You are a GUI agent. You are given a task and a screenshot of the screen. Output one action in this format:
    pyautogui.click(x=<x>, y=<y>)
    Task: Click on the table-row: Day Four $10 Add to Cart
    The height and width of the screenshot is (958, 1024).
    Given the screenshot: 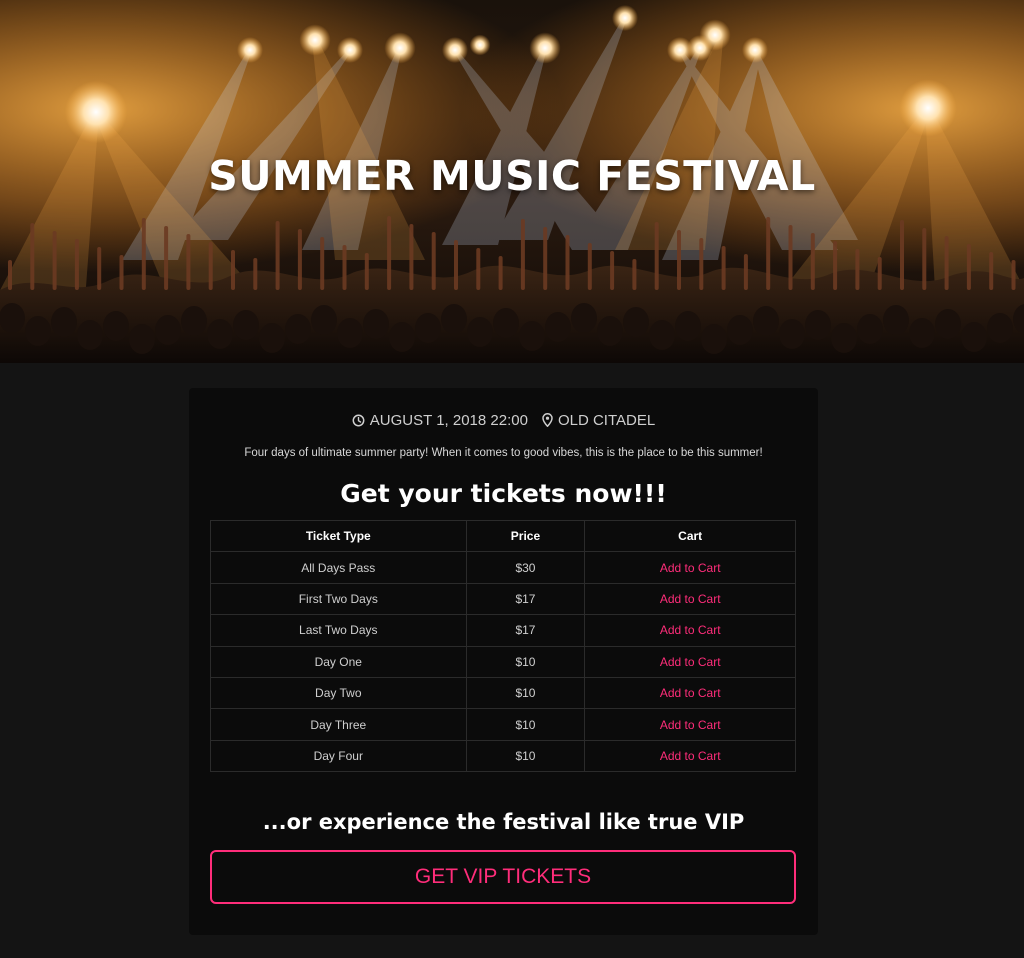 What is the action you would take?
    pyautogui.click(x=503, y=756)
    